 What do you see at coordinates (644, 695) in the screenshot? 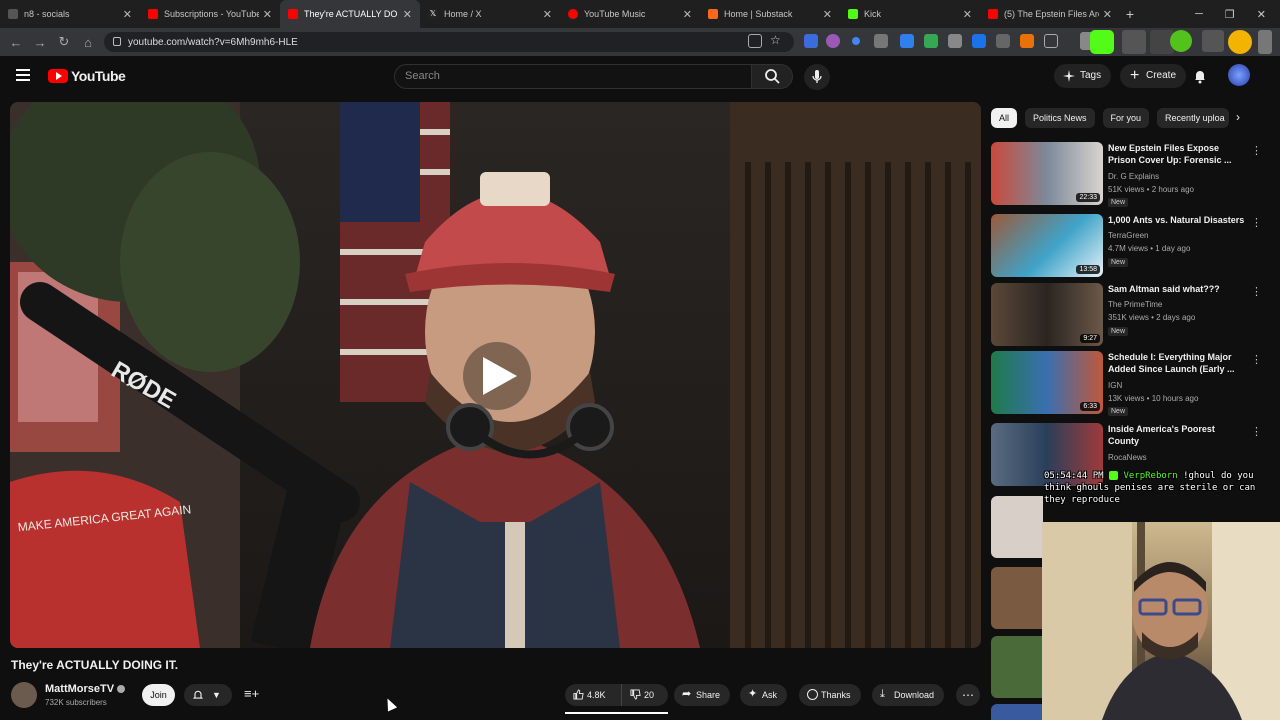
I see `dislike-button: 20` at bounding box center [644, 695].